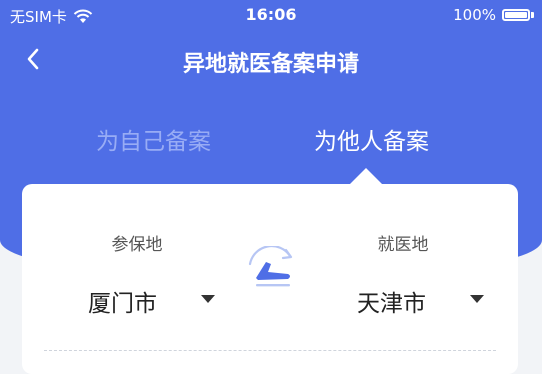  I want to click on insured-place-select: 厦门市, so click(122, 301).